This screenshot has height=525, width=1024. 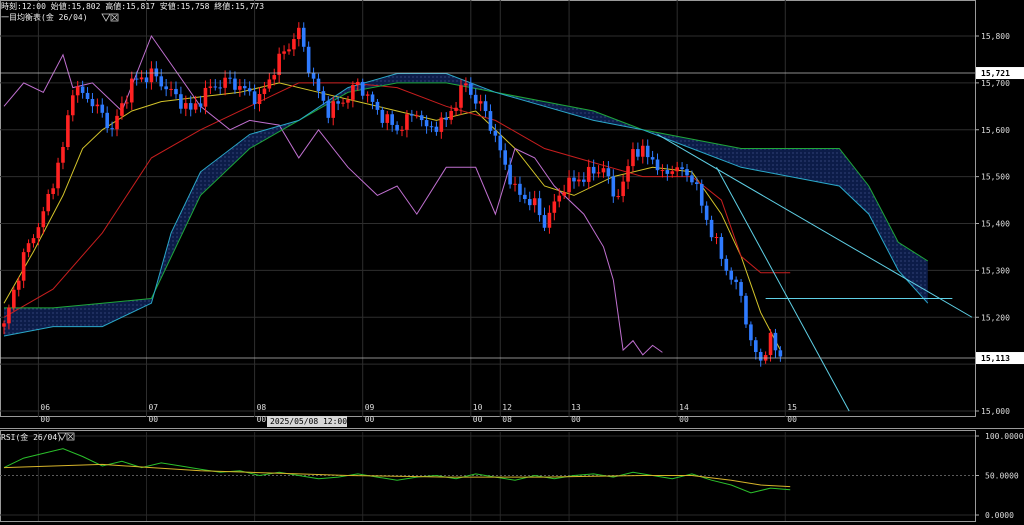 What do you see at coordinates (114, 17) in the screenshot?
I see `indicator-close-icon` at bounding box center [114, 17].